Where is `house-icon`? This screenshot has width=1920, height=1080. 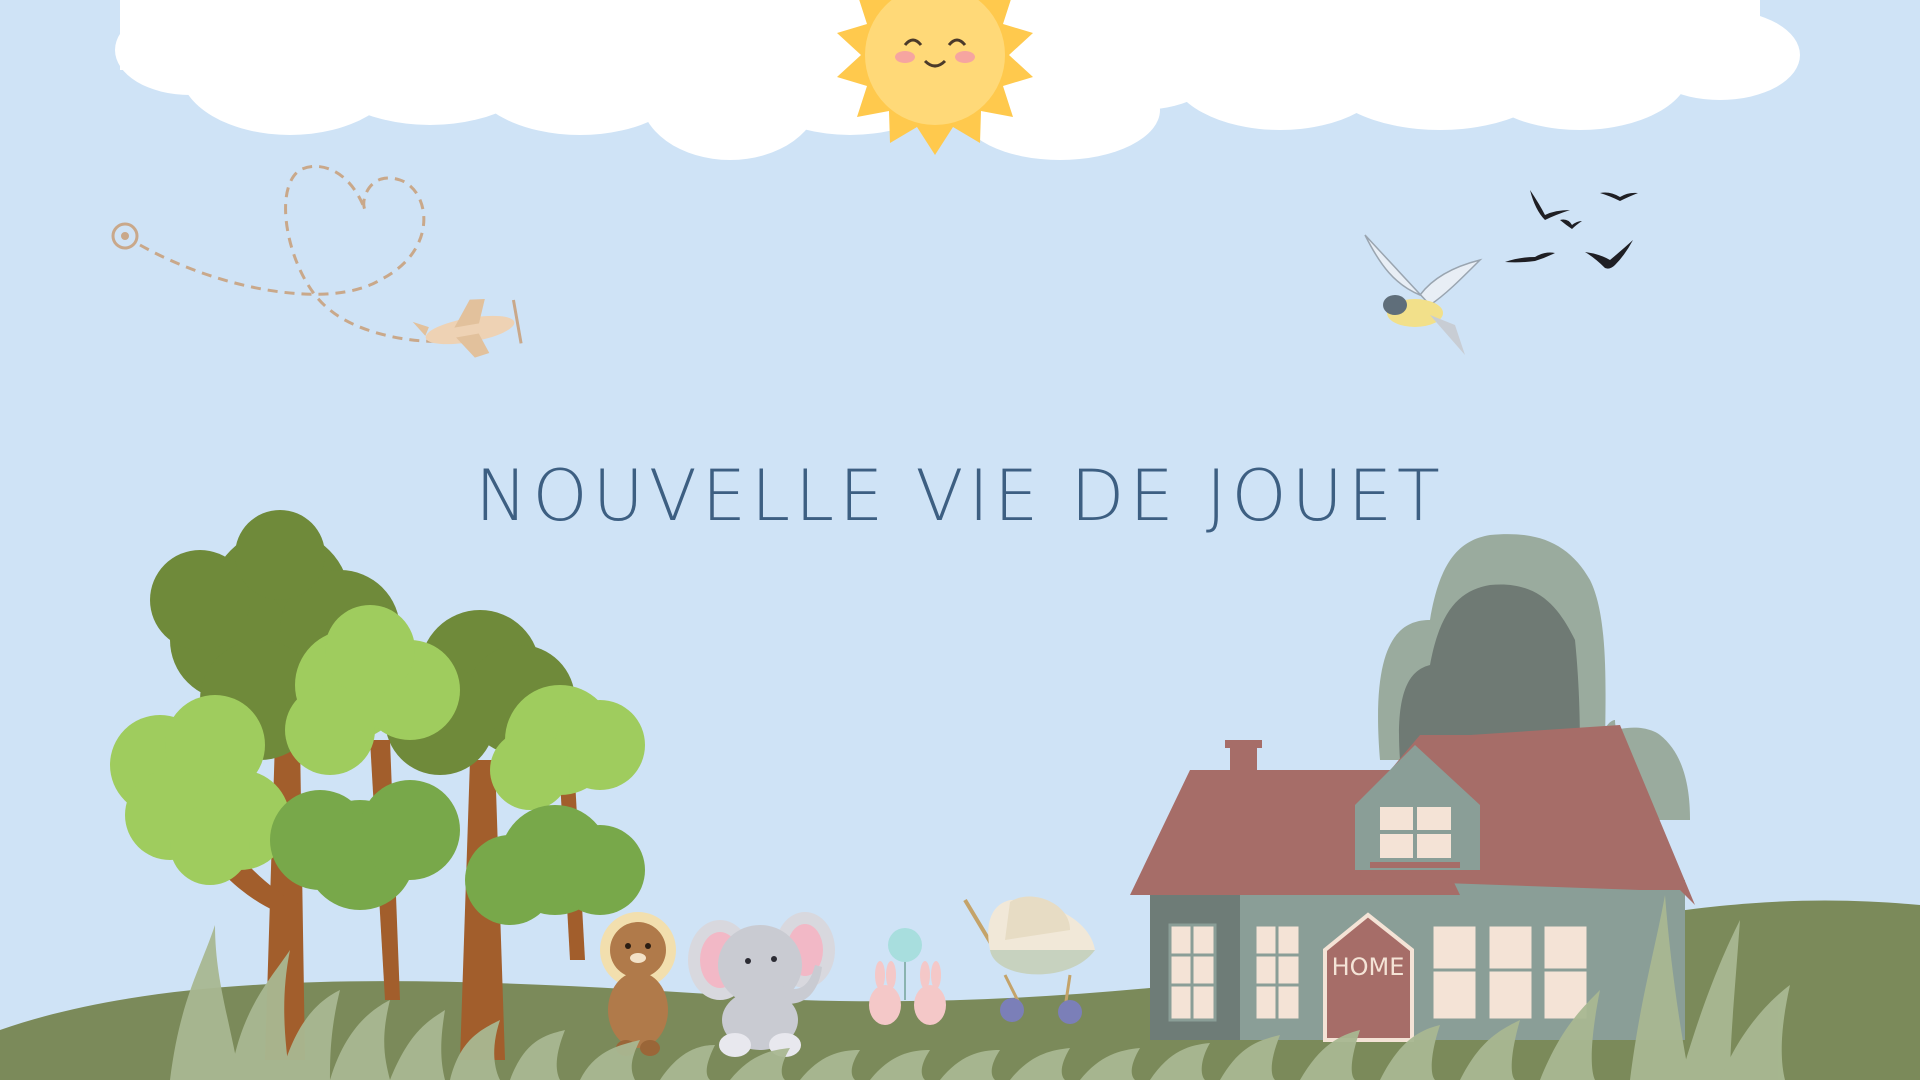
house-icon is located at coordinates (1412, 883).